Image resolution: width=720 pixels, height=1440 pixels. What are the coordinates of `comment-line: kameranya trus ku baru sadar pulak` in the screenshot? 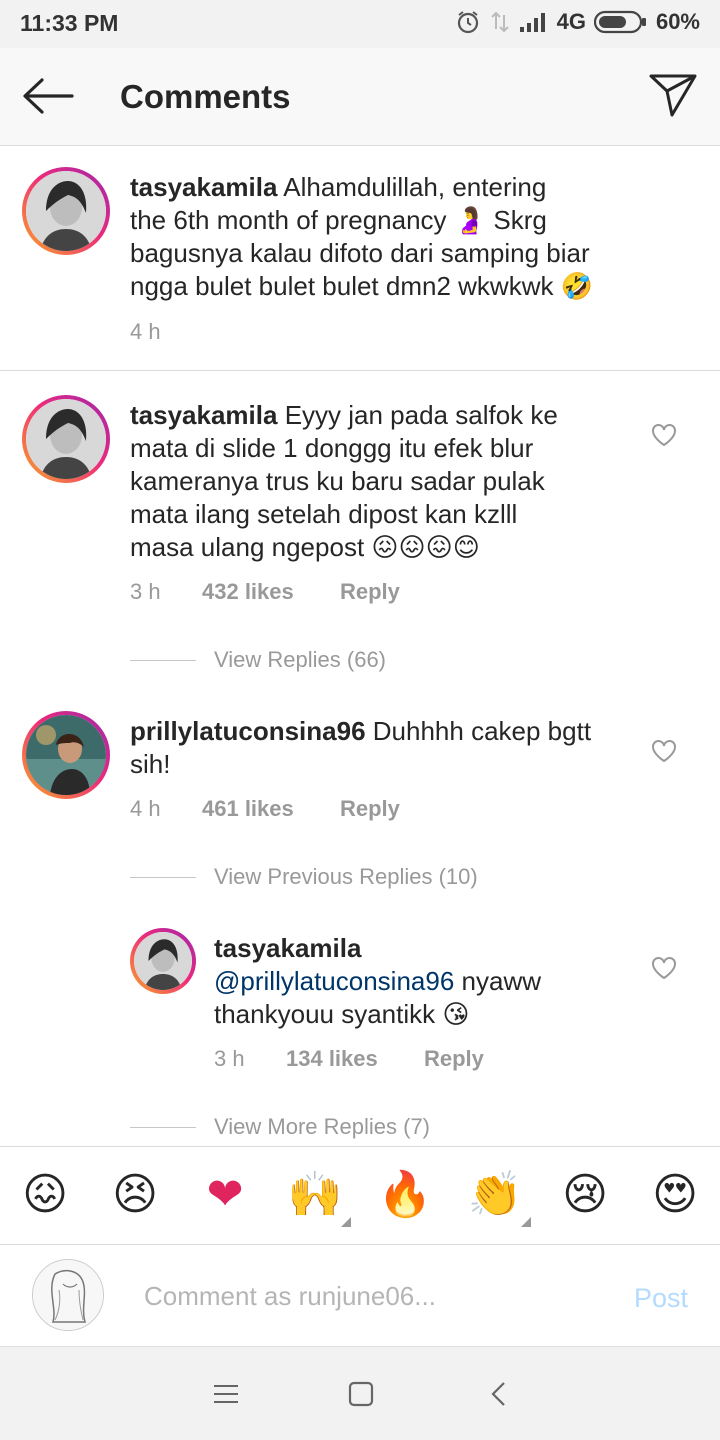 It's located at (337, 481).